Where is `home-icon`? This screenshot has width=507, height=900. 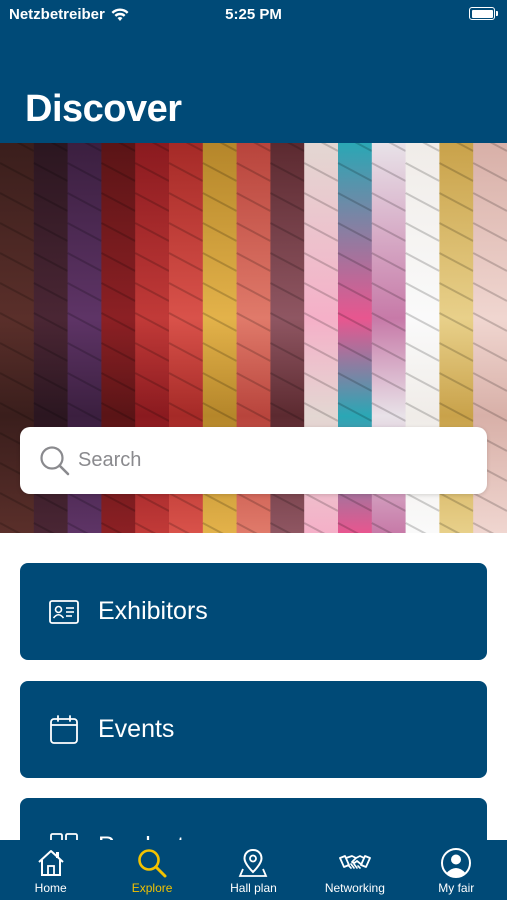
home-icon is located at coordinates (51, 863).